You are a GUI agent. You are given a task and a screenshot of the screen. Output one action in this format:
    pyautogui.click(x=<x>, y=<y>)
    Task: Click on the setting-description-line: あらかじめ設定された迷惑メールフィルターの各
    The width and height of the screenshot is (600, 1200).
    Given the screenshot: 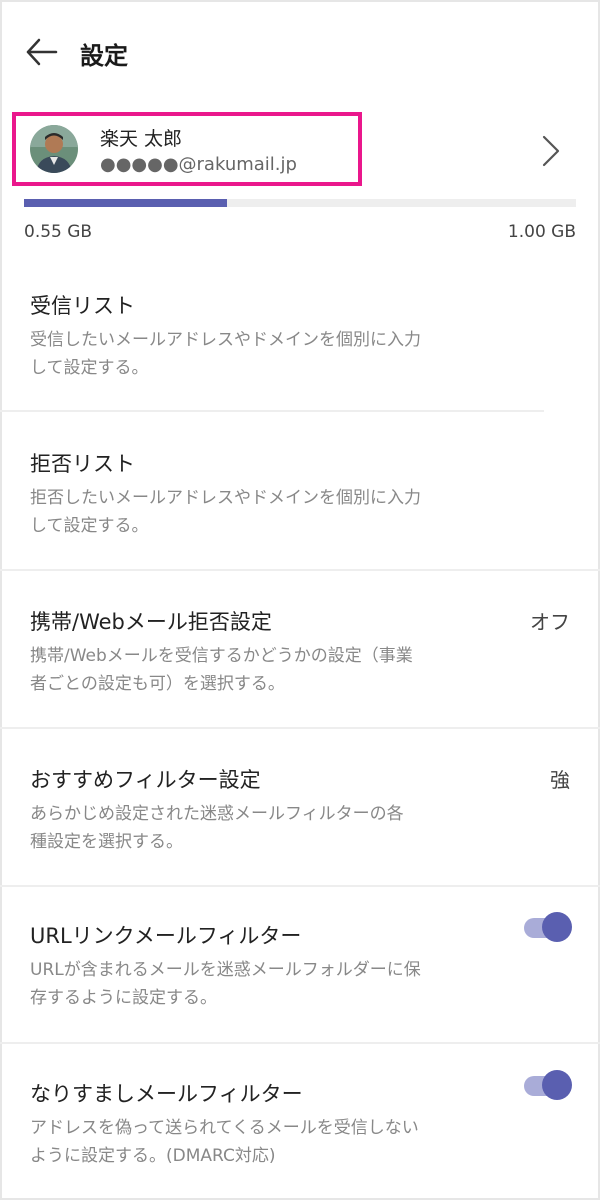 What is the action you would take?
    pyautogui.click(x=217, y=814)
    